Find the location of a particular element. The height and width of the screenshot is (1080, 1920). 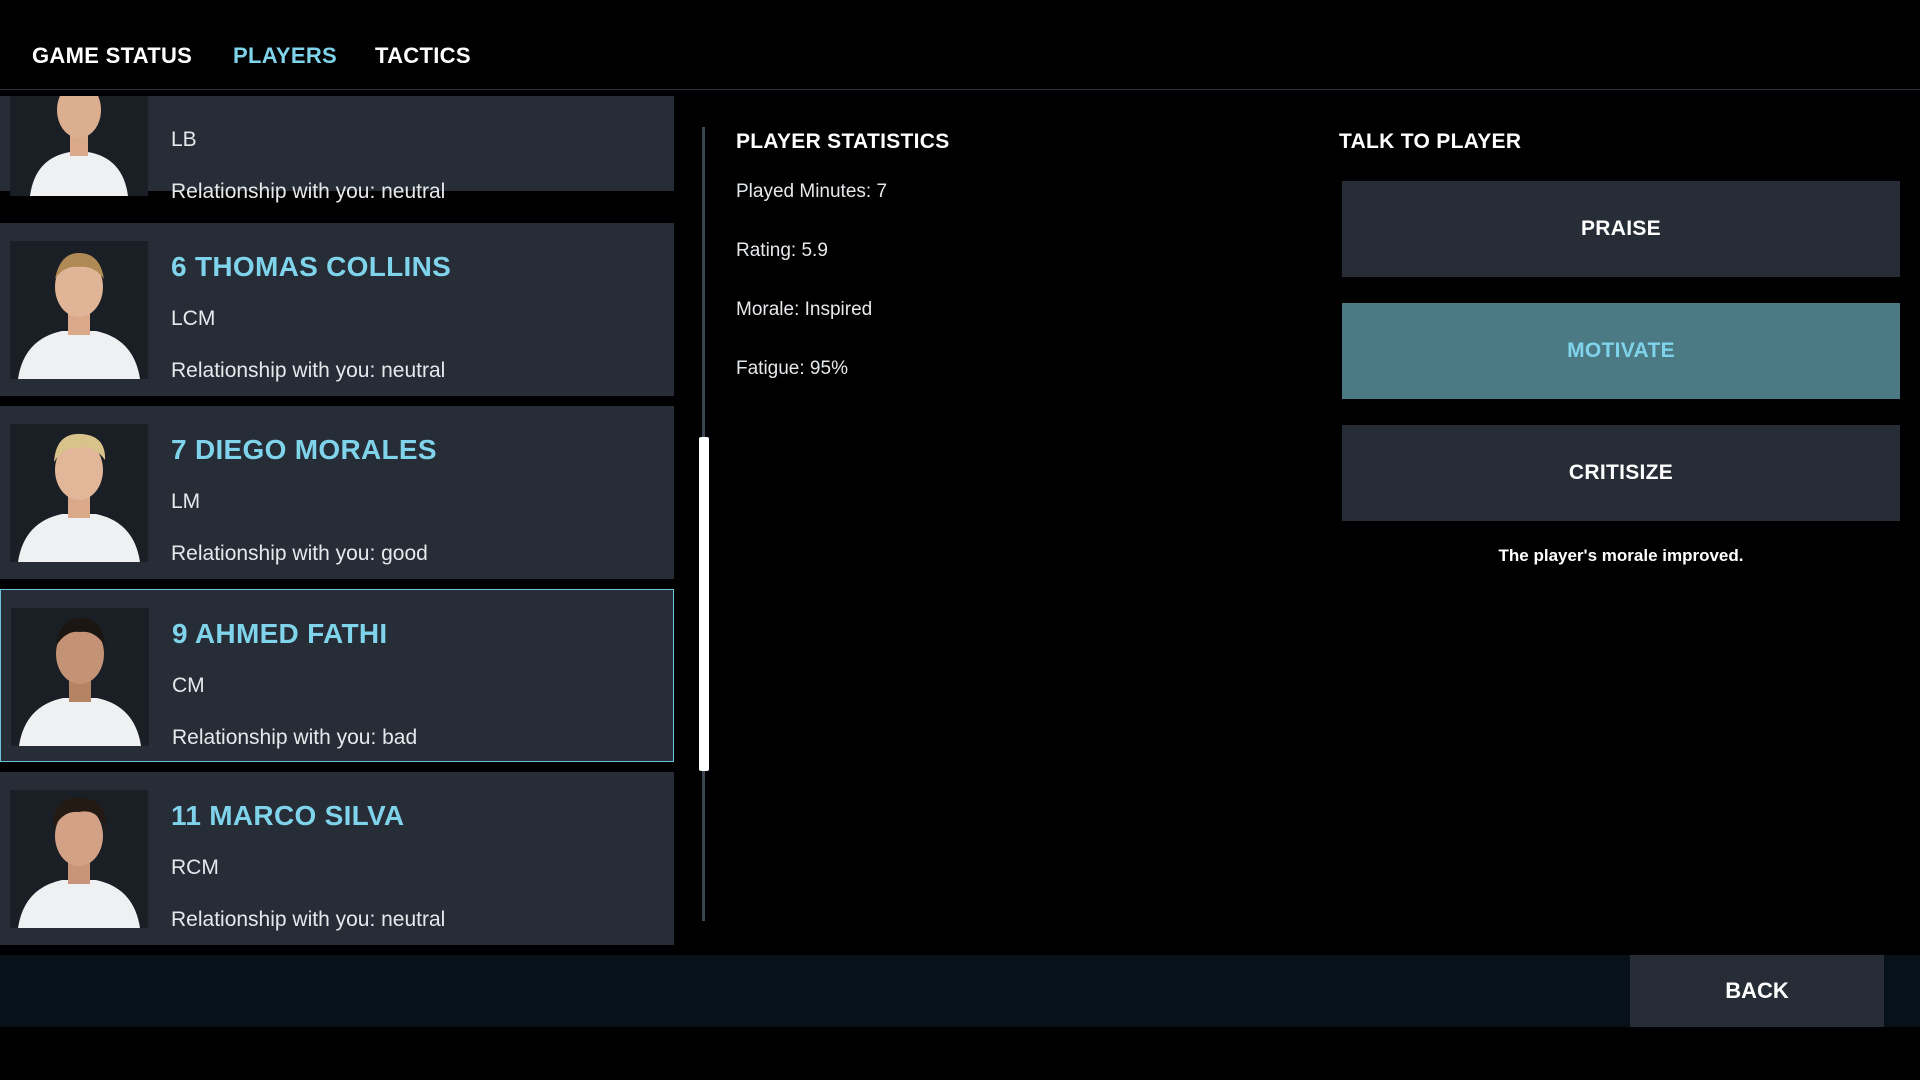

player-name: 6 THOMAS COLLINS is located at coordinates (311, 266).